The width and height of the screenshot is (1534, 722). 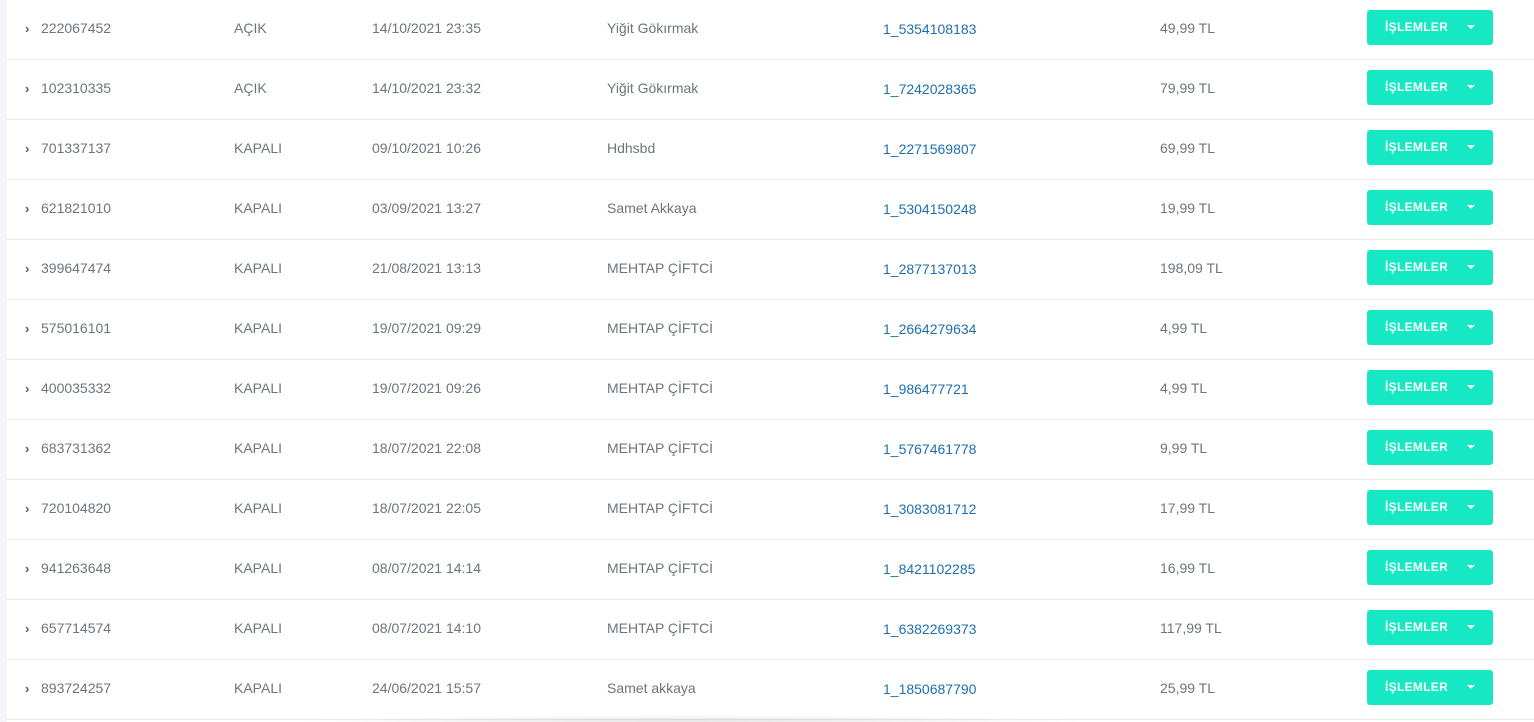 I want to click on page-edge, so click(x=3, y=361).